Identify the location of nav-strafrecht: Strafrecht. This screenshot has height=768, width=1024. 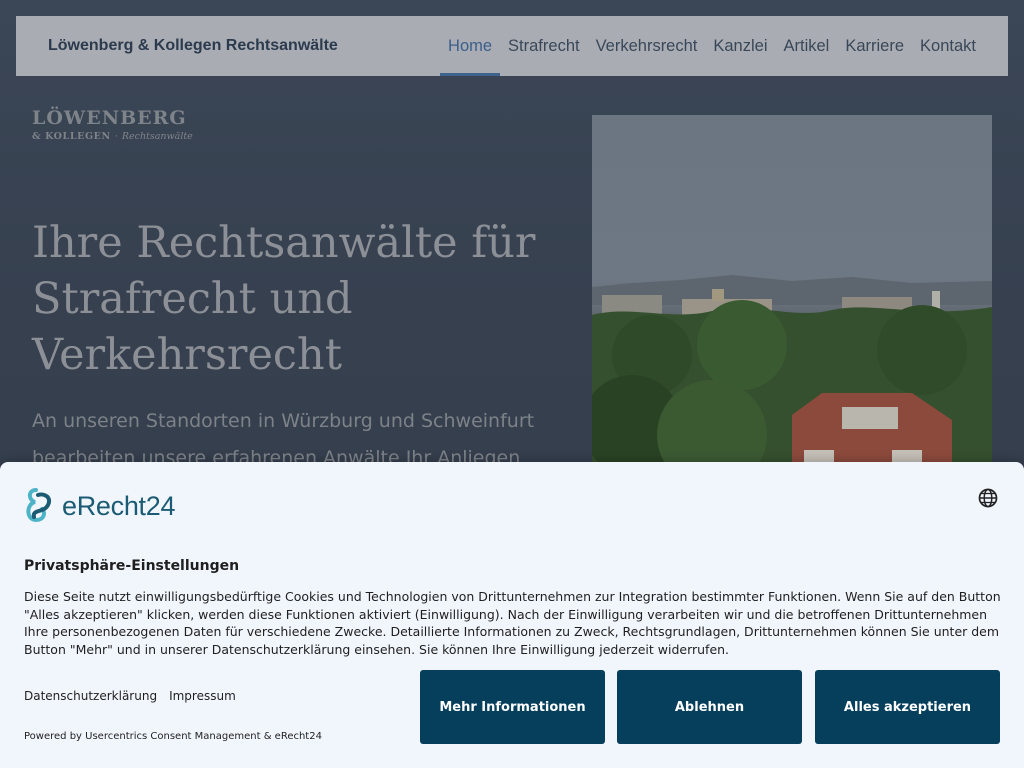
(544, 46).